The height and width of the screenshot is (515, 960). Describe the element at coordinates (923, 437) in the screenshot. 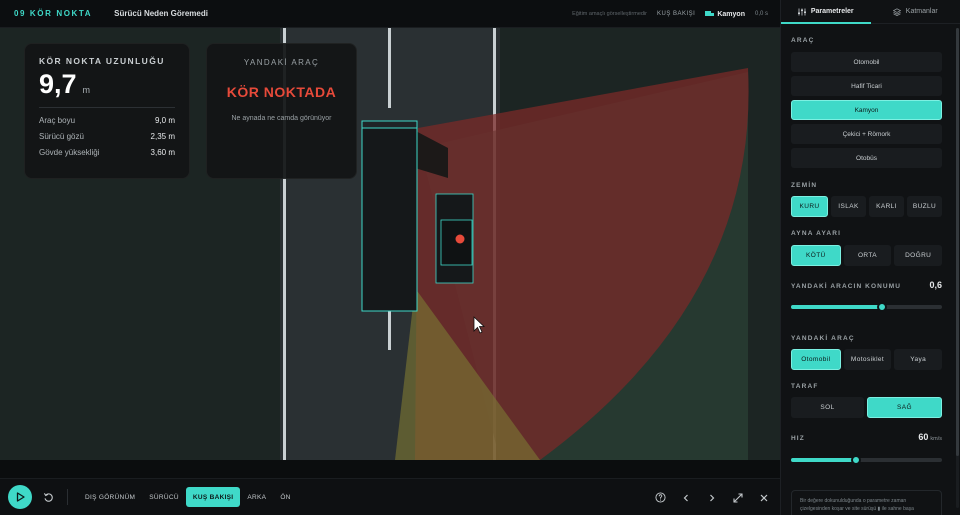

I see `speed-value: 60` at that location.